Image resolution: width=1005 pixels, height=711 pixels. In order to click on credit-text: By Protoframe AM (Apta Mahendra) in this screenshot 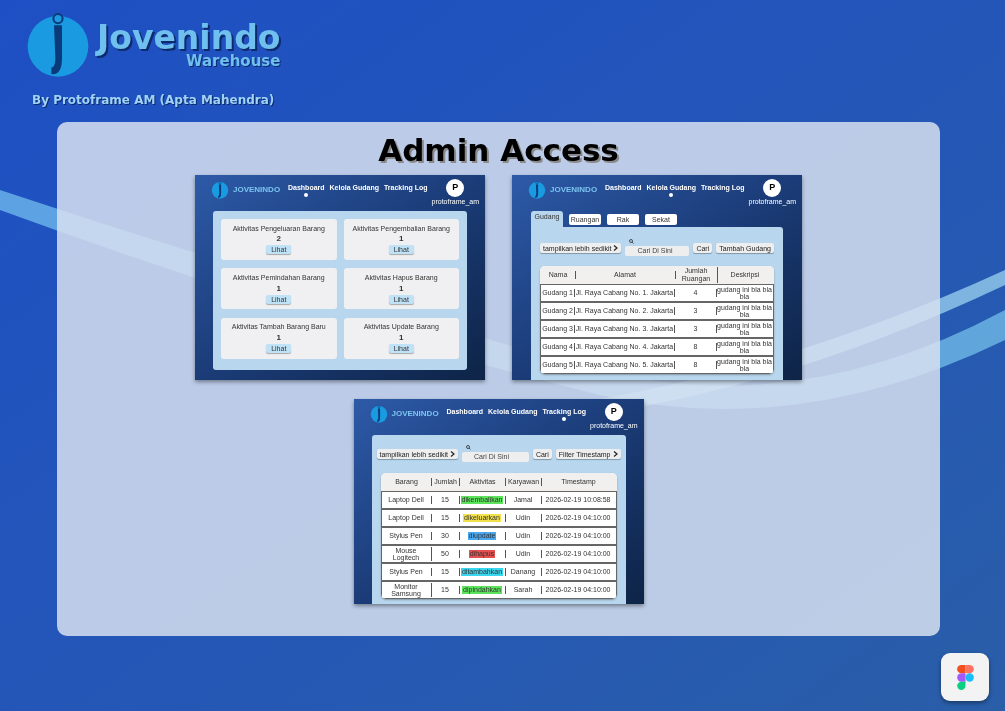, I will do `click(154, 100)`.